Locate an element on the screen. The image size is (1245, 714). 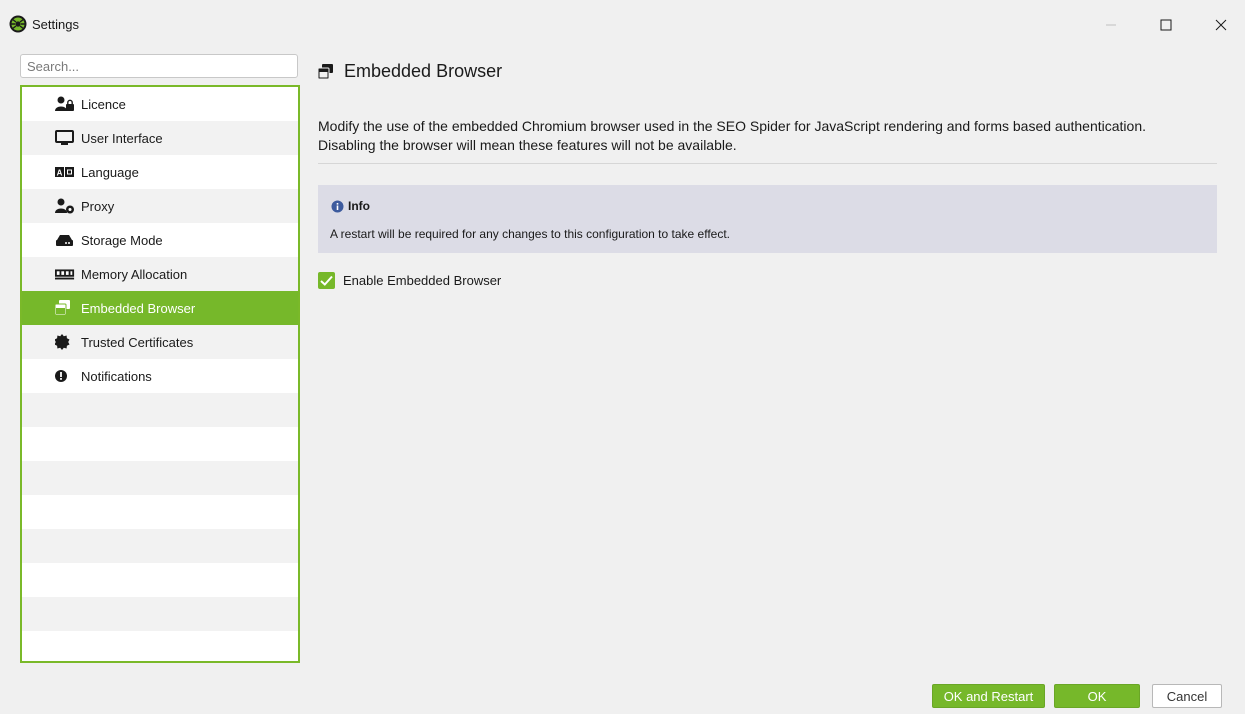
info-title: Info is located at coordinates (359, 206).